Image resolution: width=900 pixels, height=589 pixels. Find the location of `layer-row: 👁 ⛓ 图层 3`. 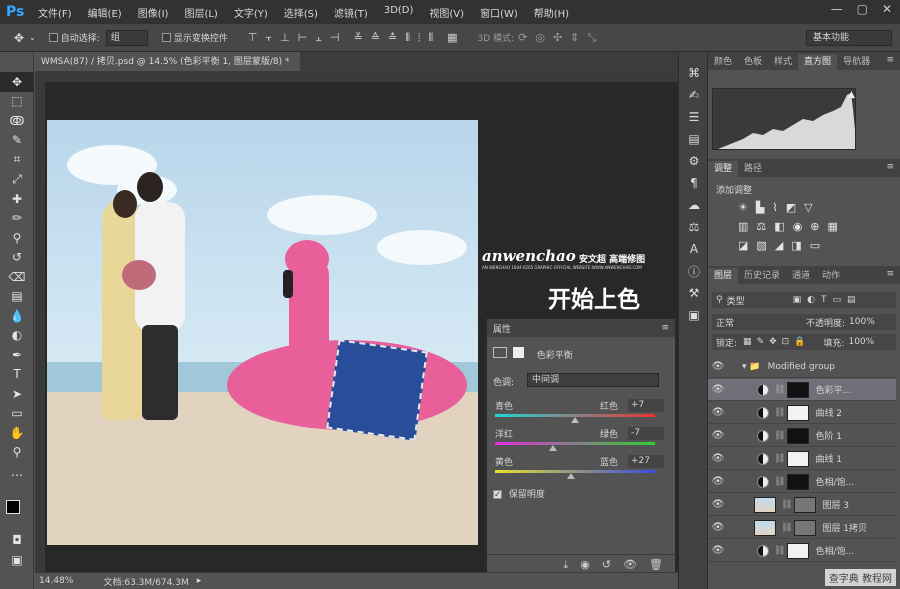

layer-row: 👁 ⛓ 图层 3 is located at coordinates (802, 505).